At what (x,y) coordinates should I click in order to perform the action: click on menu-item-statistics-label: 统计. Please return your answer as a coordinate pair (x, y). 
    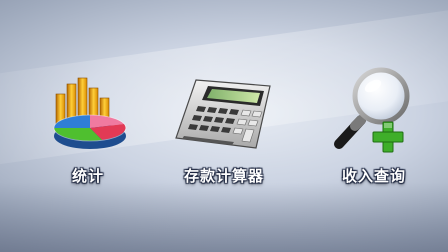
    Looking at the image, I should click on (87, 176).